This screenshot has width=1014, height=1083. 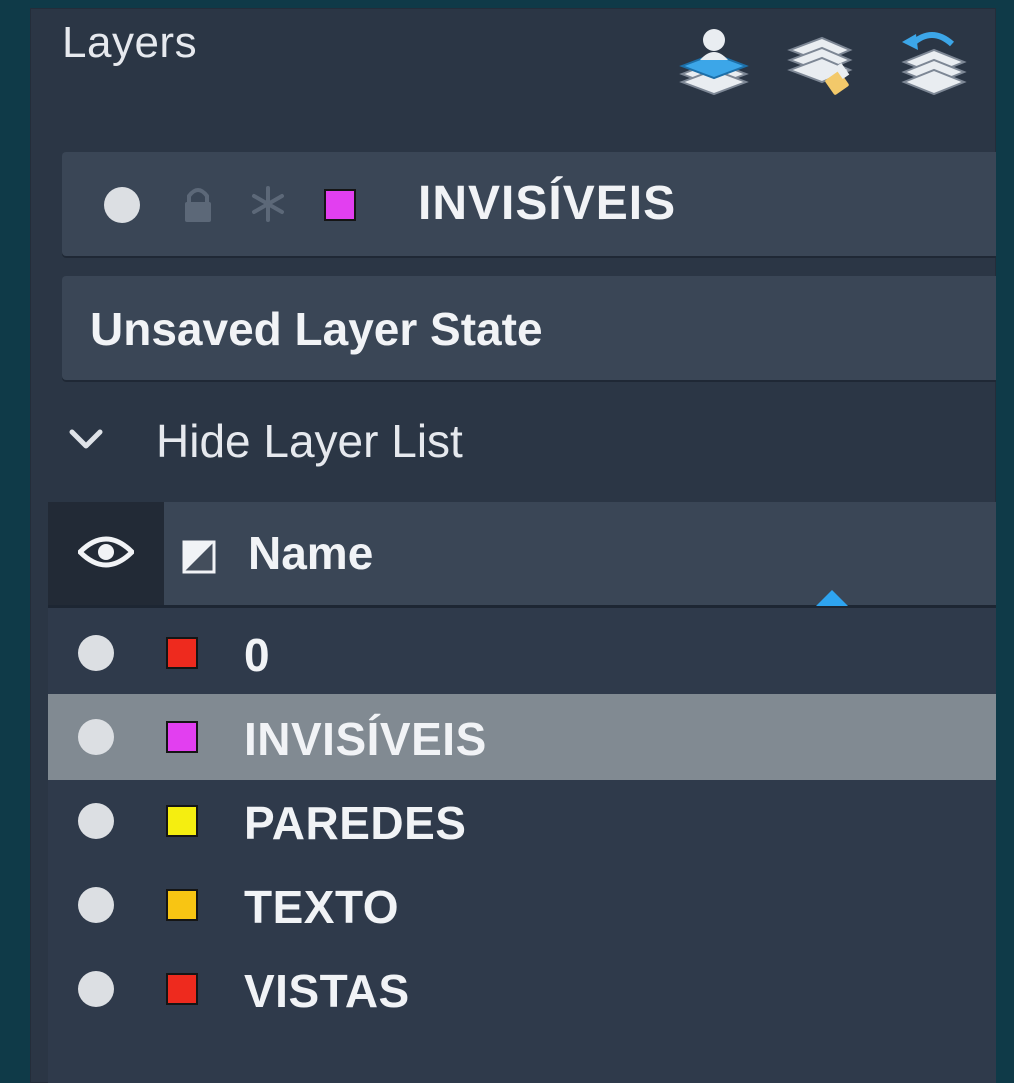 What do you see at coordinates (198, 204) in the screenshot?
I see `lock-icon` at bounding box center [198, 204].